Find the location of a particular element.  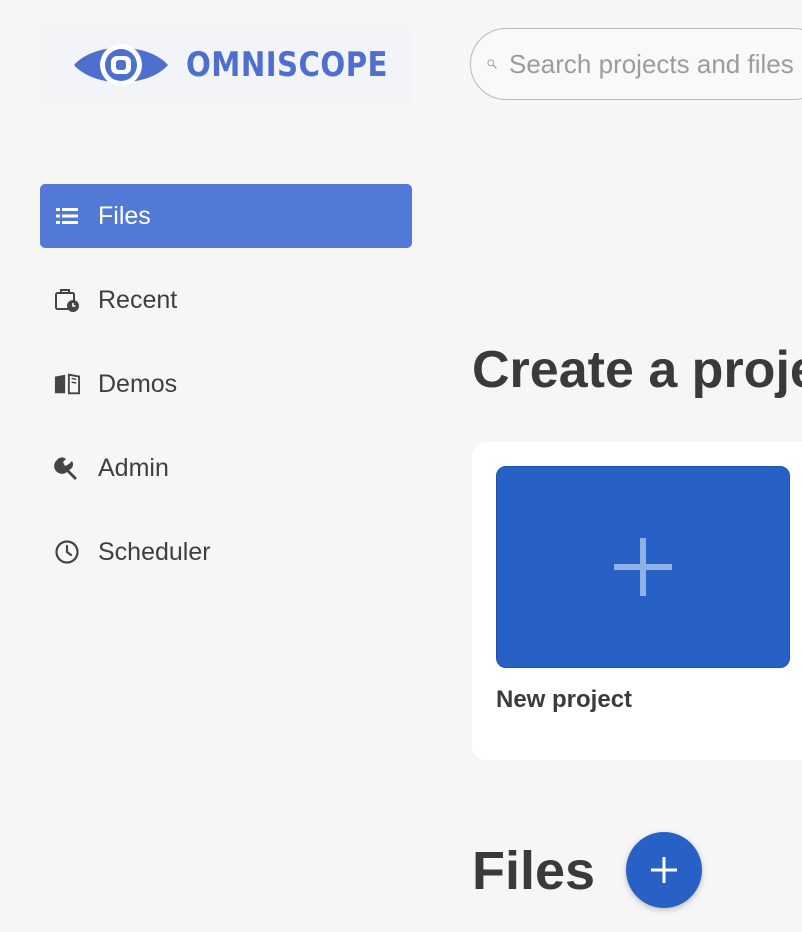

brand-name: OMNISCOPE is located at coordinates (286, 65).